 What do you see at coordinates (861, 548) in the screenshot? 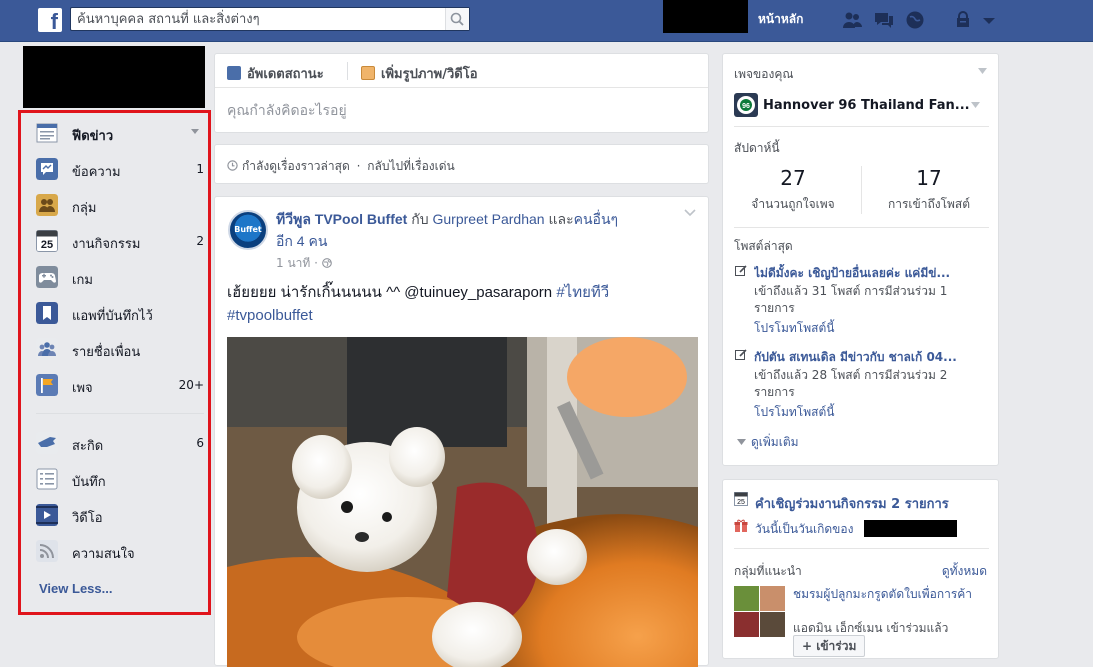
I see `divider` at bounding box center [861, 548].